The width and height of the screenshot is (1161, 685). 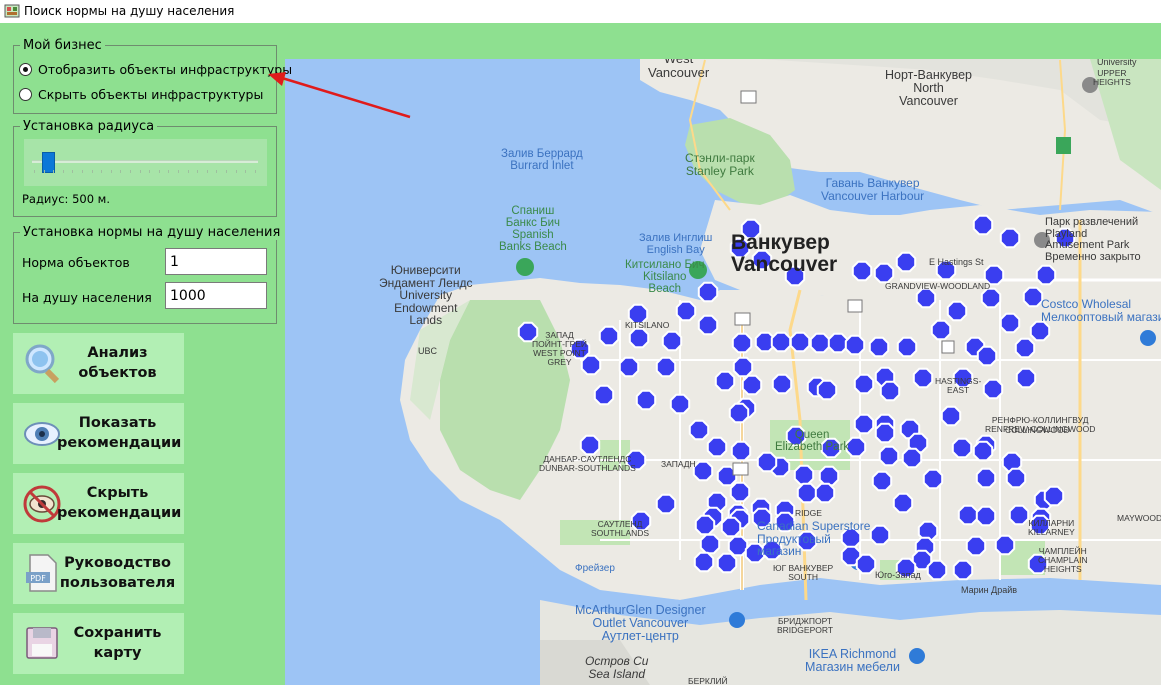 I want to click on show-recommendations-button: Показать рекомендации, so click(x=98, y=433).